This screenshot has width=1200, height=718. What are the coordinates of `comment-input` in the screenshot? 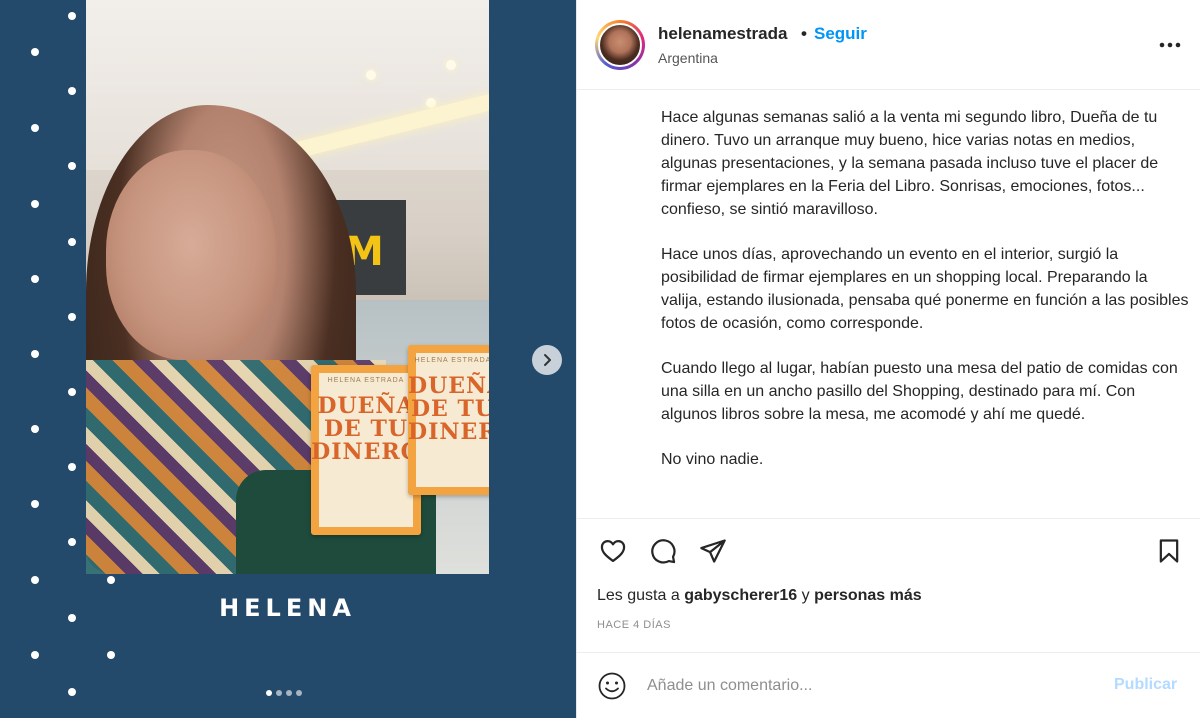 It's located at (872, 686).